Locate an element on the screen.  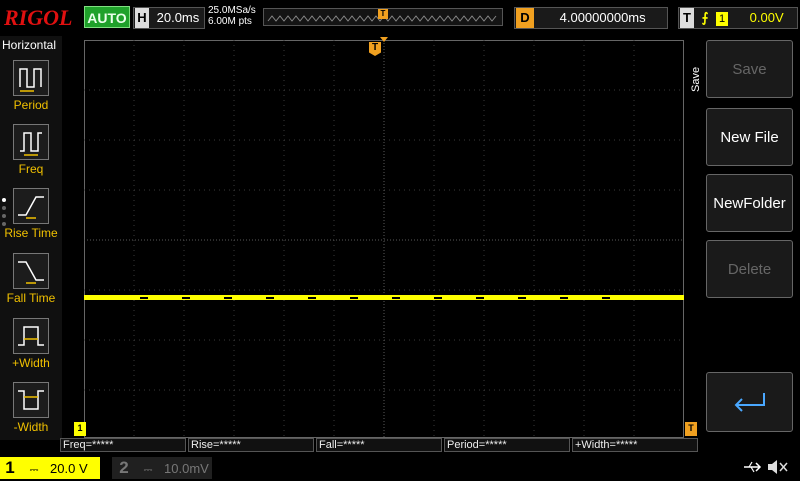
save-menu-title: Save is located at coordinates (696, 79).